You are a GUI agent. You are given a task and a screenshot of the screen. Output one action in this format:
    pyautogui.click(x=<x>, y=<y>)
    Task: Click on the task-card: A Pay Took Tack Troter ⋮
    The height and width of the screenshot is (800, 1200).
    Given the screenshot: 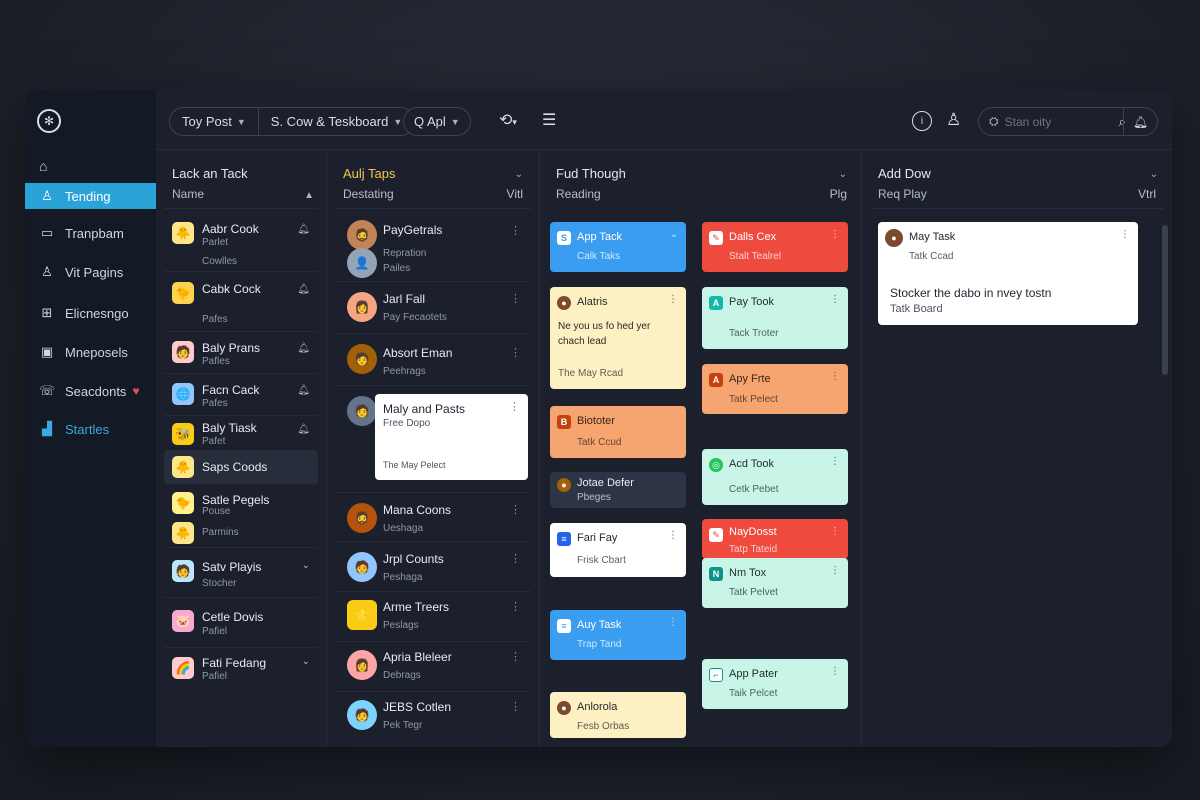 What is the action you would take?
    pyautogui.click(x=775, y=318)
    